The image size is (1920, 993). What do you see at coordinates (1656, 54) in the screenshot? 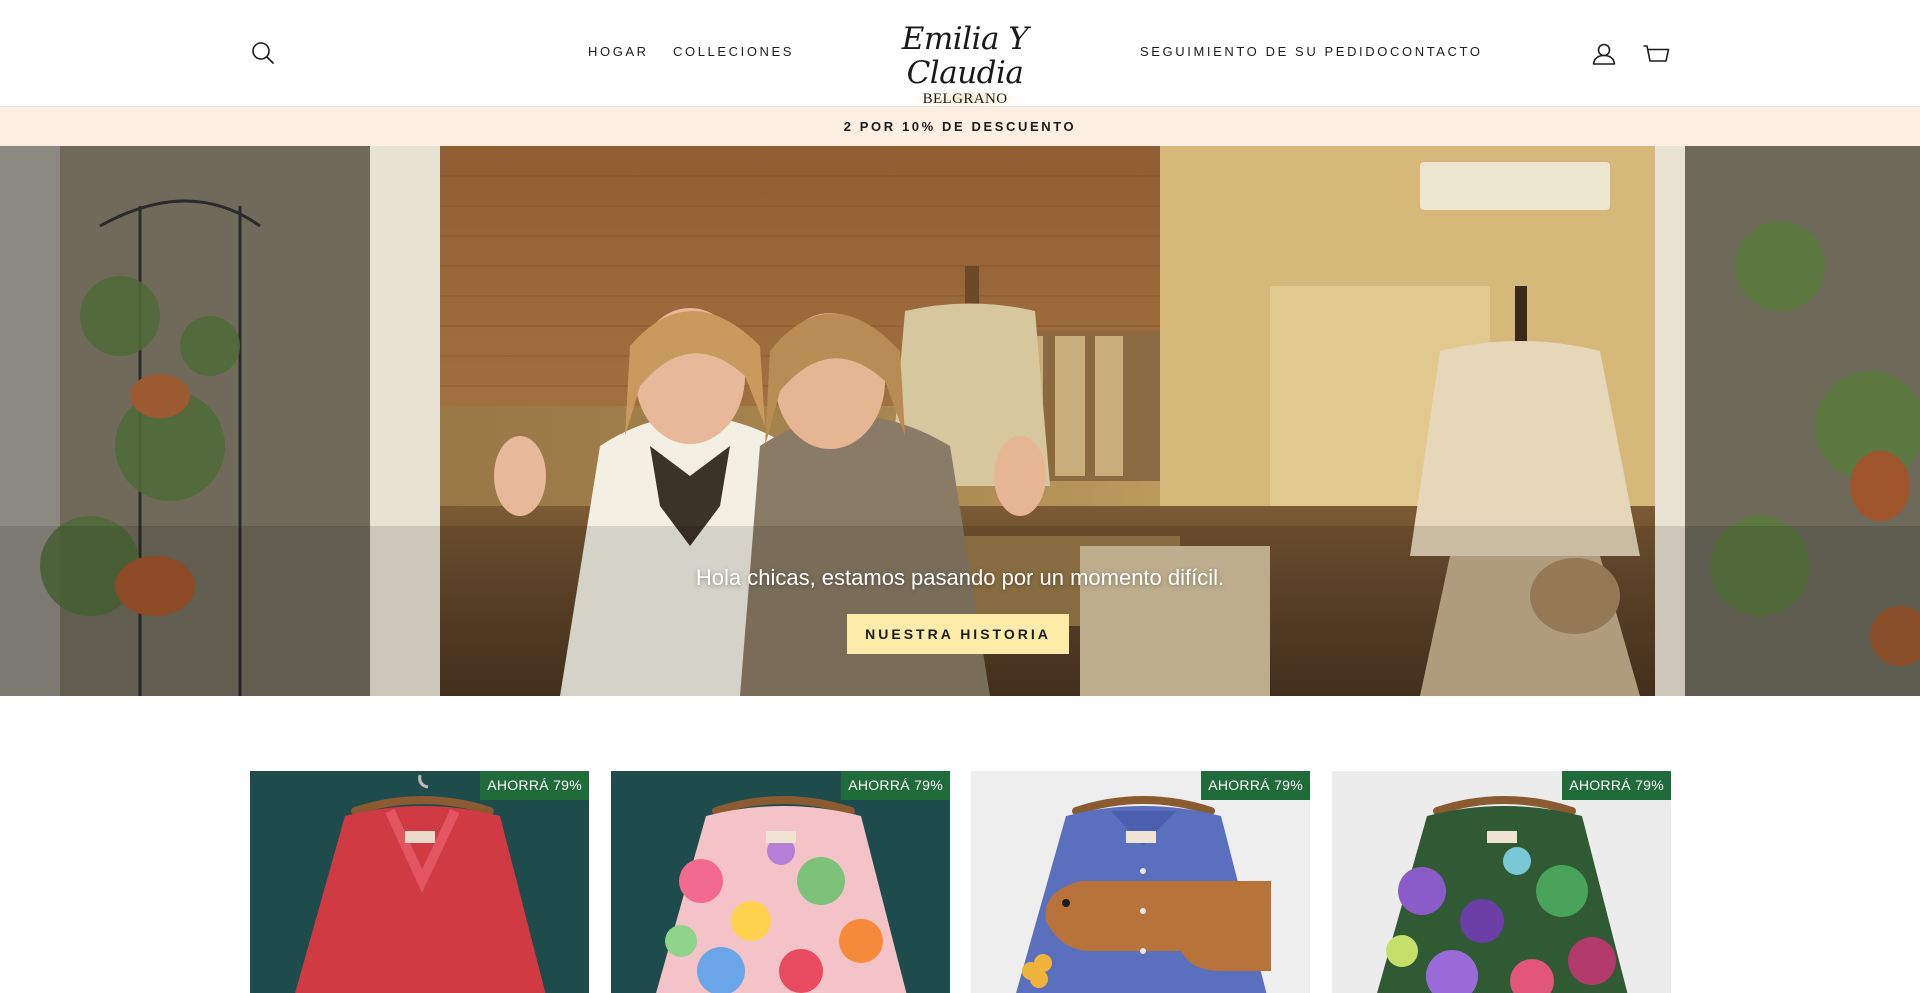
I see `cart-icon` at bounding box center [1656, 54].